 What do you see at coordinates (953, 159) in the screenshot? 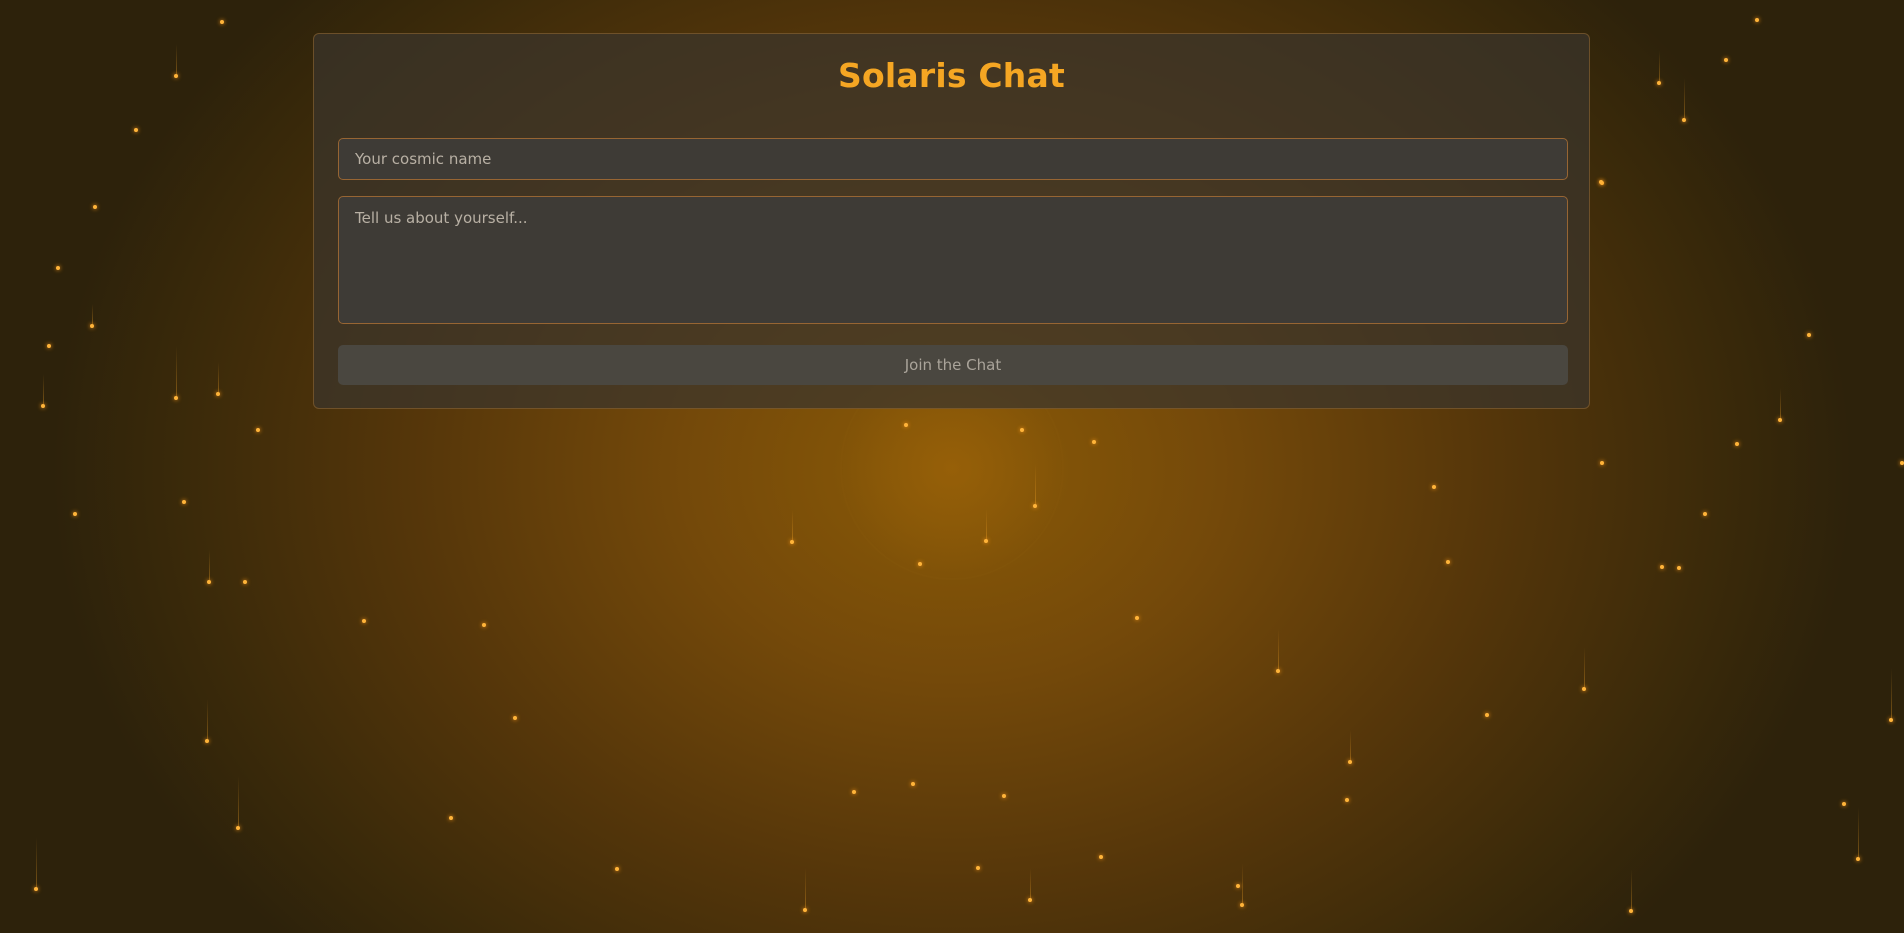
I see `cosmic-name-input` at bounding box center [953, 159].